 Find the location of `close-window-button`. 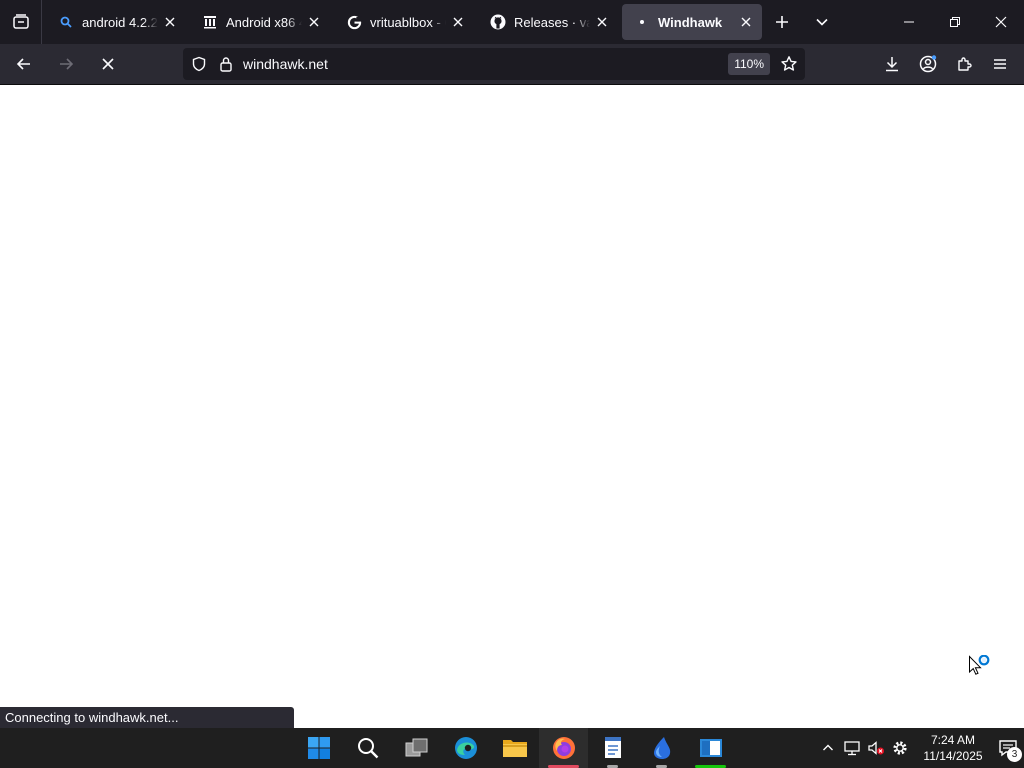

close-window-button is located at coordinates (1001, 22).